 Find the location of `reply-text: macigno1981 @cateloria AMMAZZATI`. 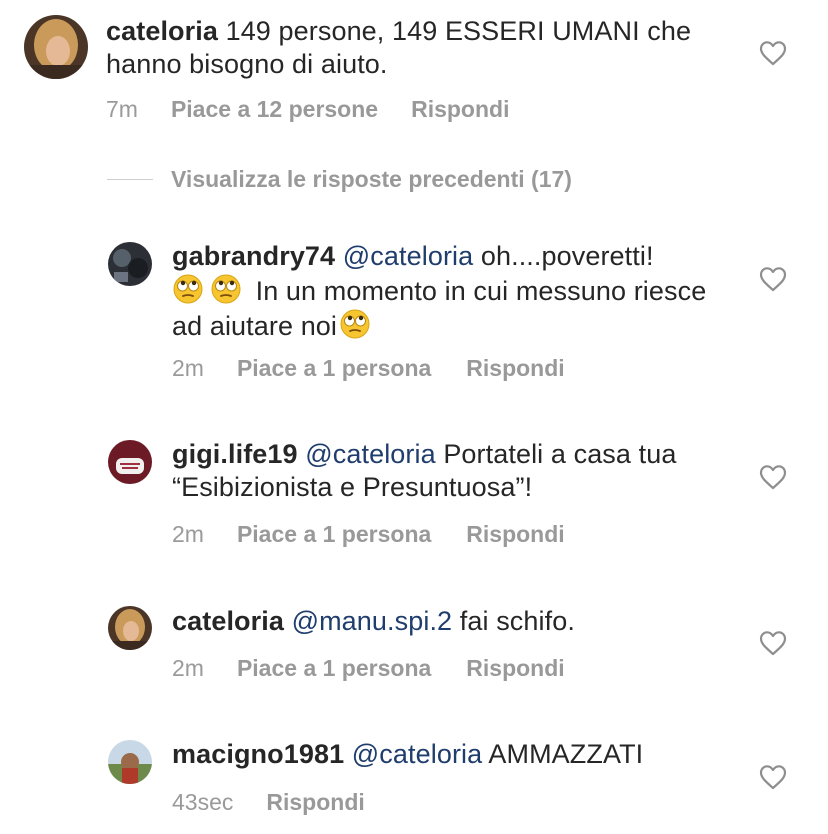

reply-text: macigno1981 @cateloria AMMAZZATI is located at coordinates (452, 754).